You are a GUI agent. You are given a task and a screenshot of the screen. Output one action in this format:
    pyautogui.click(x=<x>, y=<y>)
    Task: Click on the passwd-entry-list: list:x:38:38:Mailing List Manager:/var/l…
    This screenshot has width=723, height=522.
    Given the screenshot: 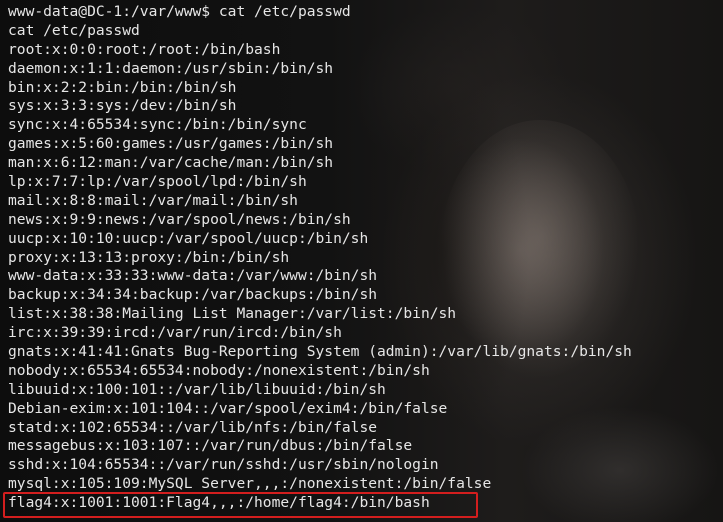 What is the action you would take?
    pyautogui.click(x=232, y=314)
    